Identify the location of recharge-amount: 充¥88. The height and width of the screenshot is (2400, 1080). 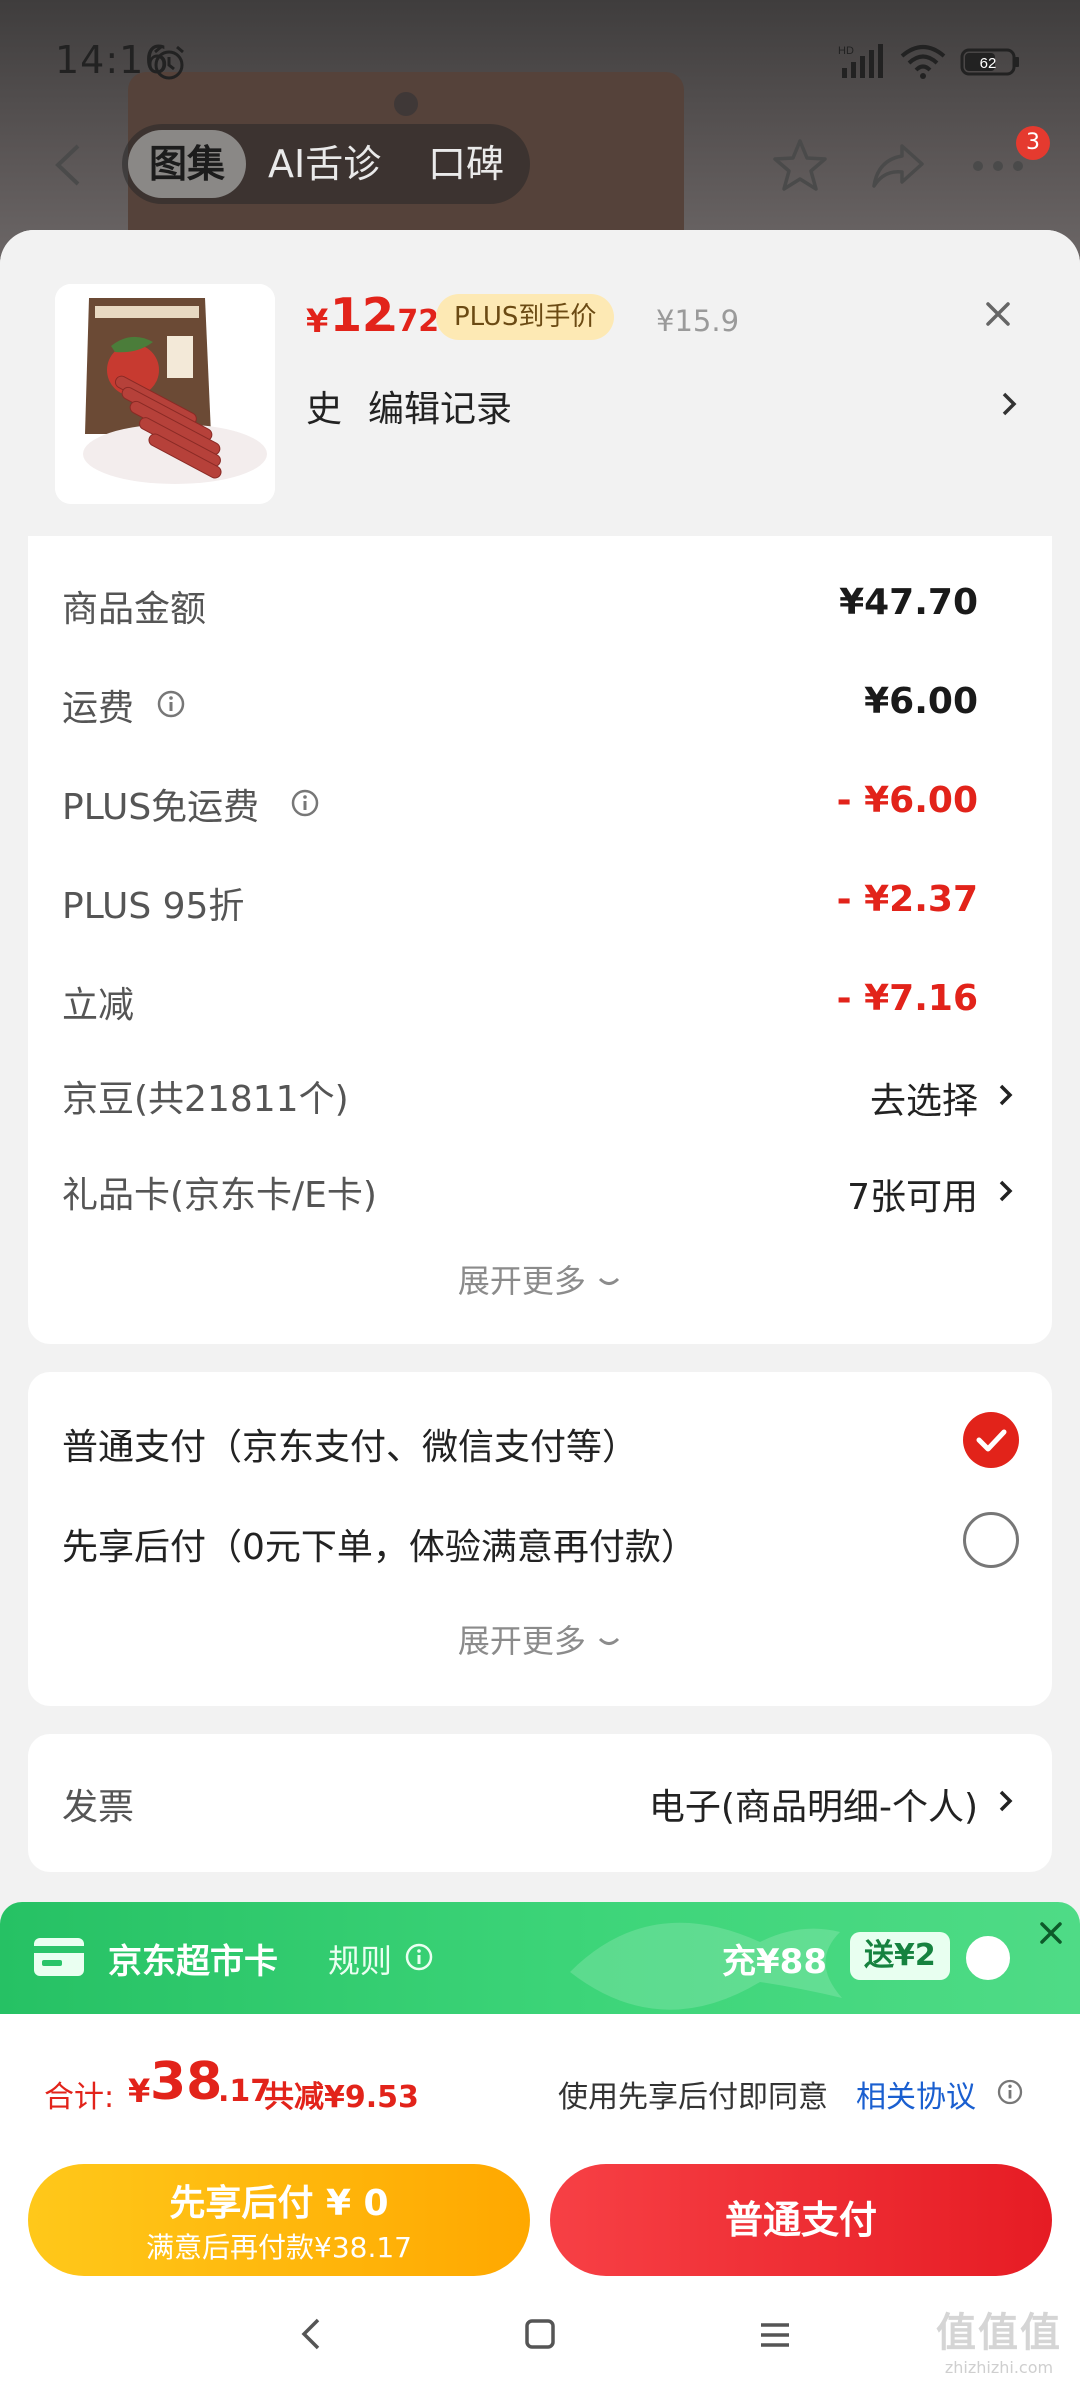
(774, 1962).